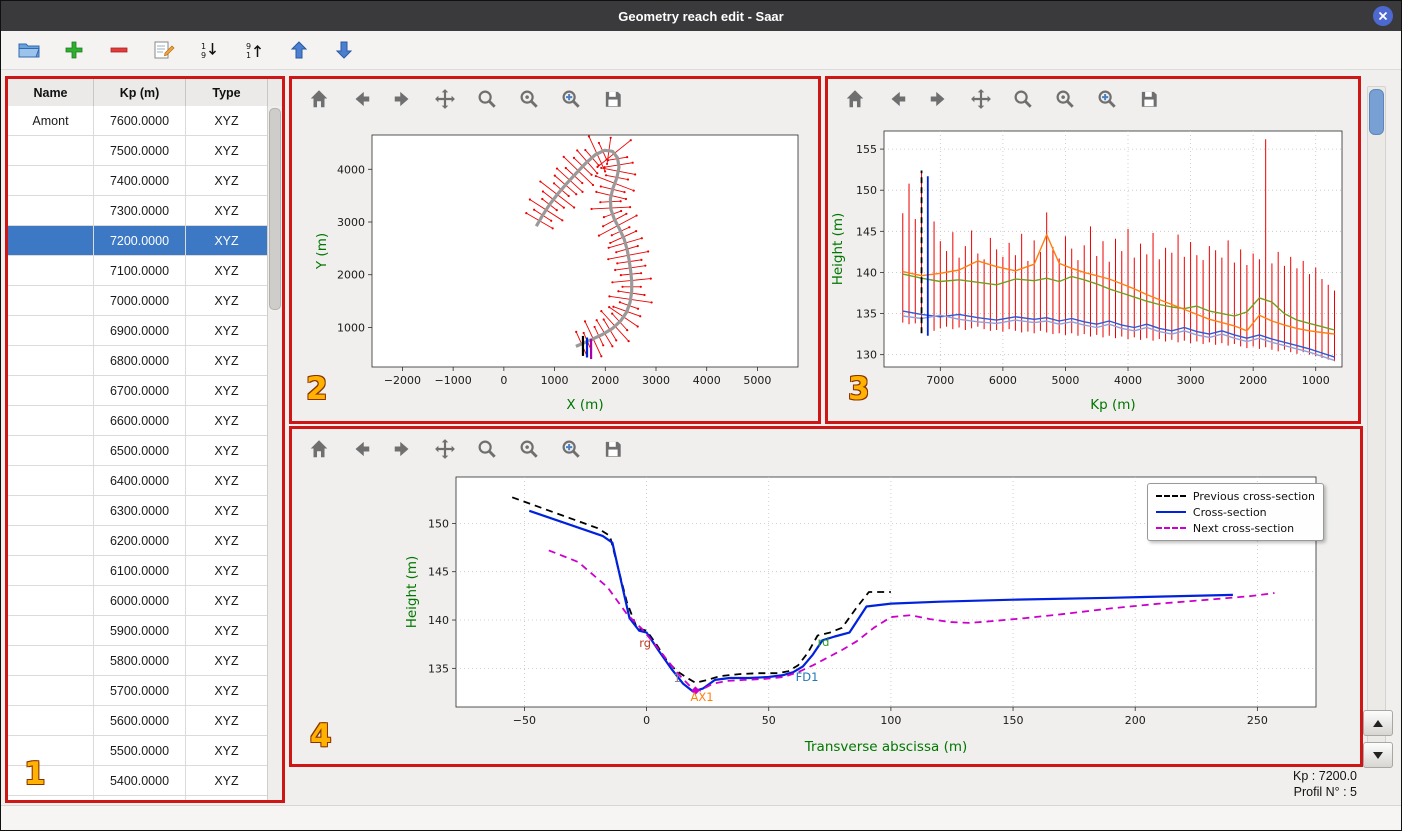  I want to click on svg-text: 3000, so click(1191, 380).